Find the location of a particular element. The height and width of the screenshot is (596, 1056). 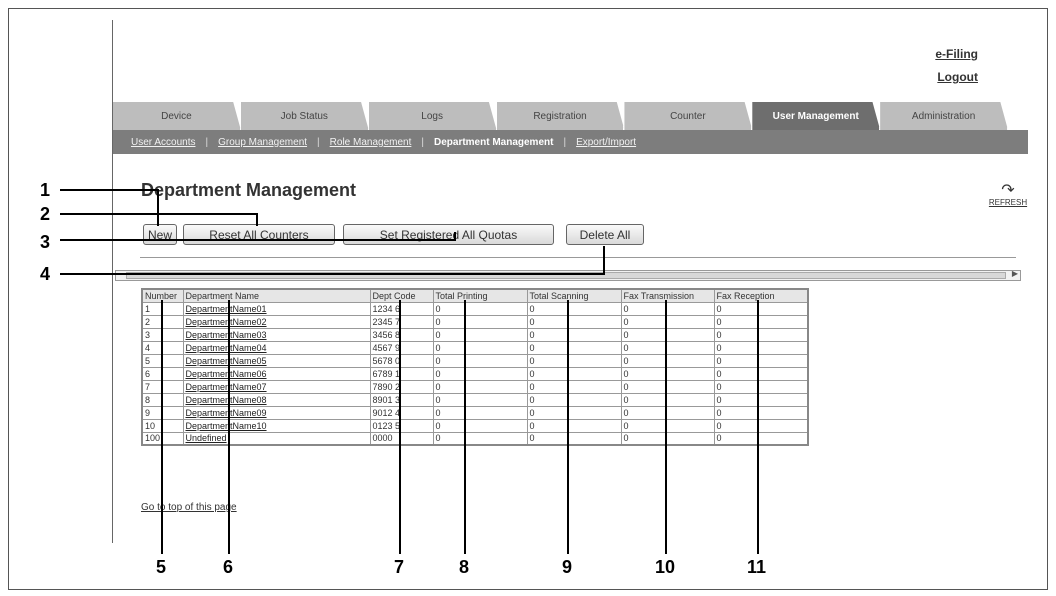

callout-4: 4 is located at coordinates (45, 274).